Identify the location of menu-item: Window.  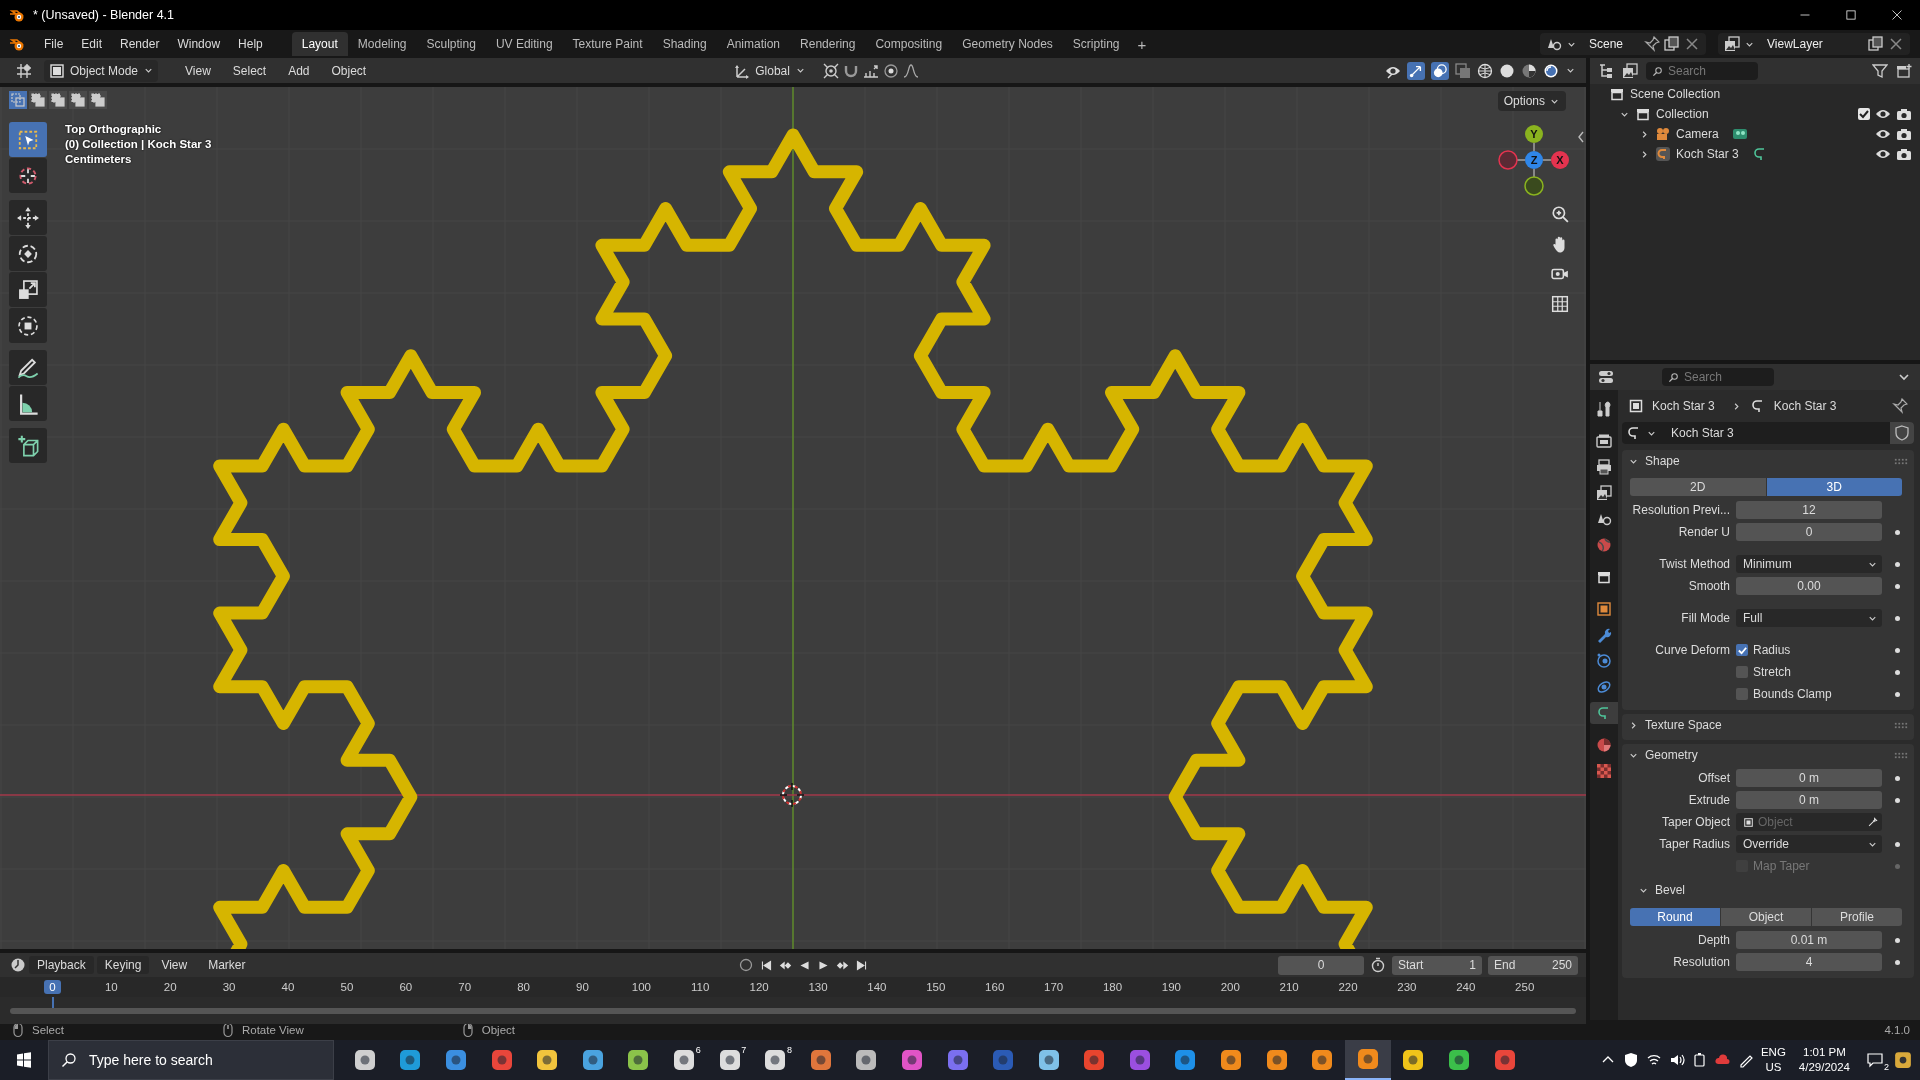
(199, 44).